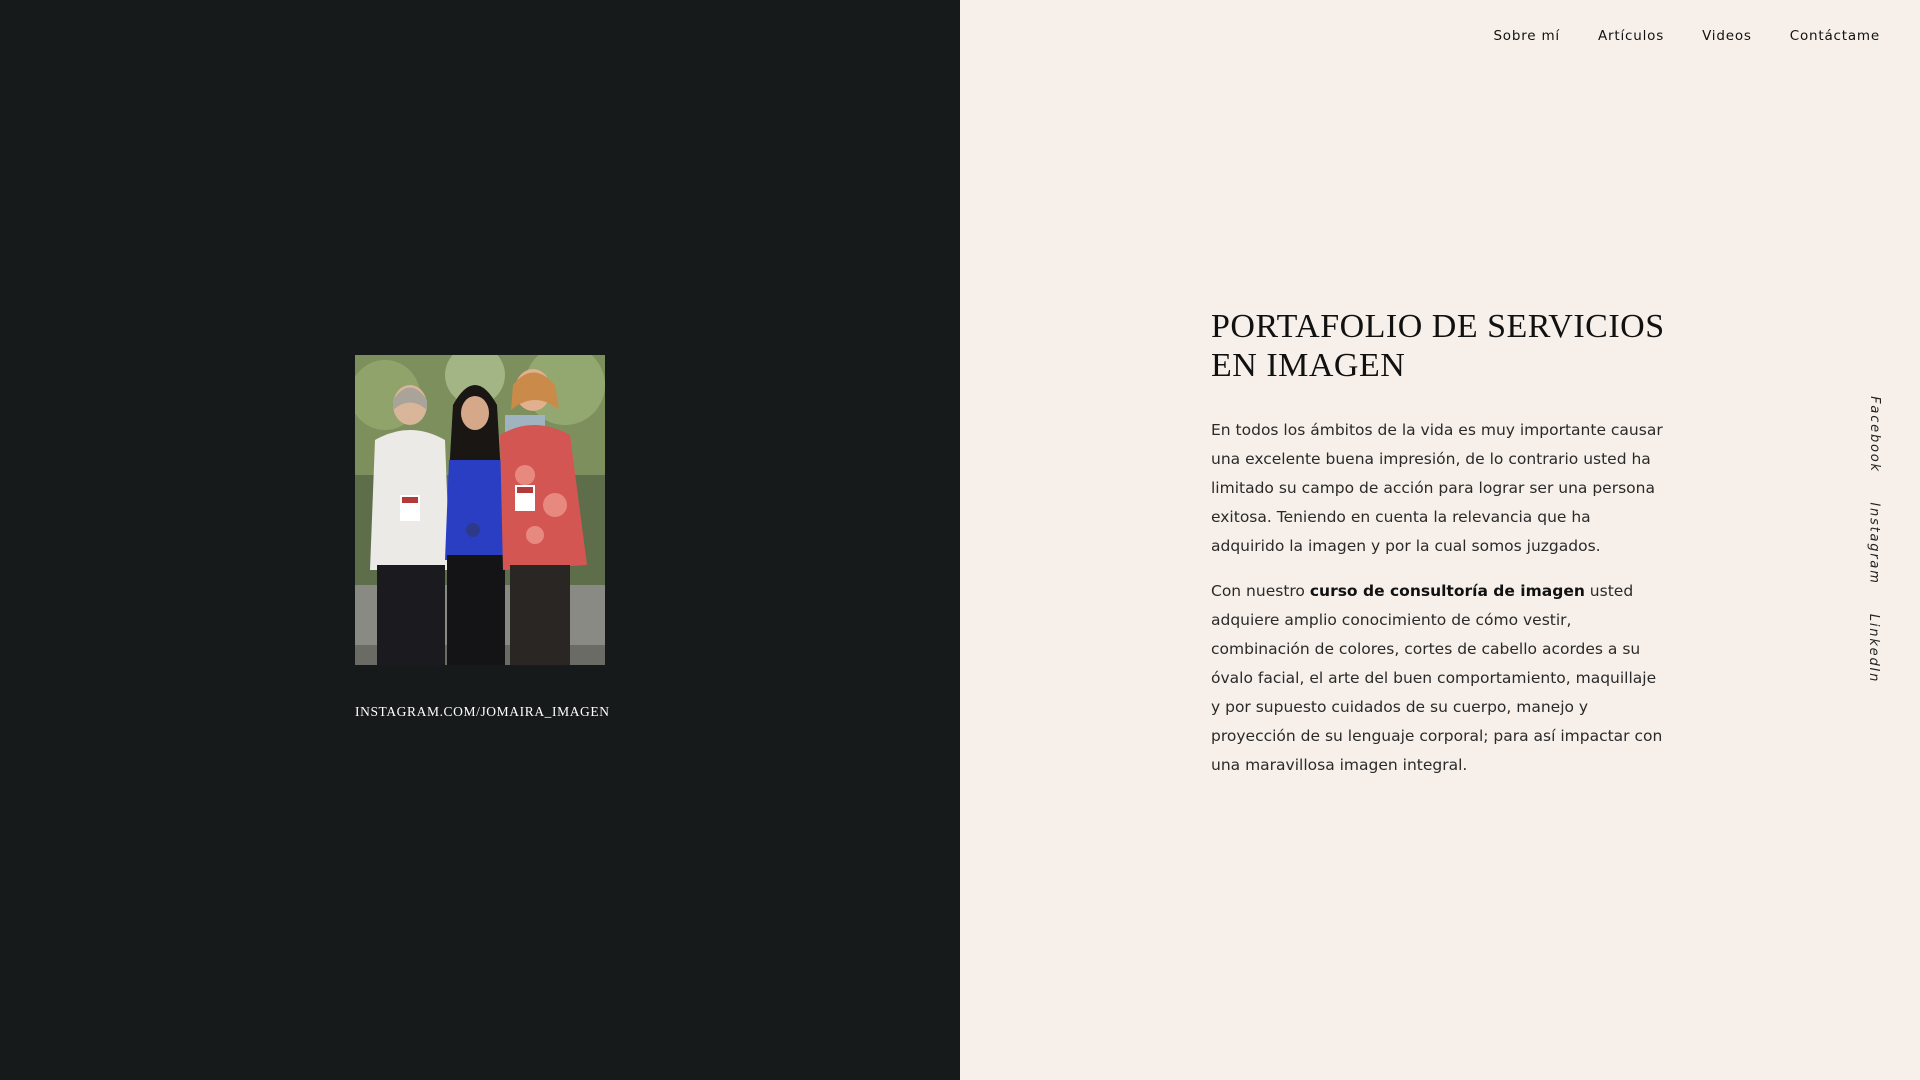  Describe the element at coordinates (1526, 36) in the screenshot. I see `nav-sobre-mi: Sobre mí` at that location.